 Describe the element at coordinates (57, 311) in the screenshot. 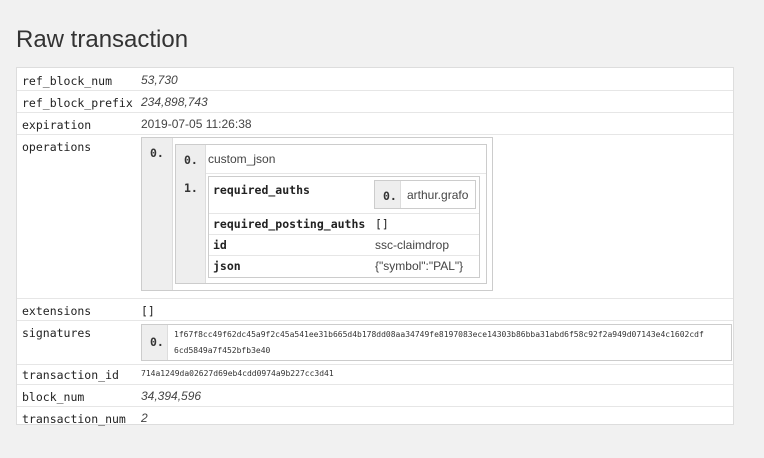

I see `field-key: extensions` at that location.